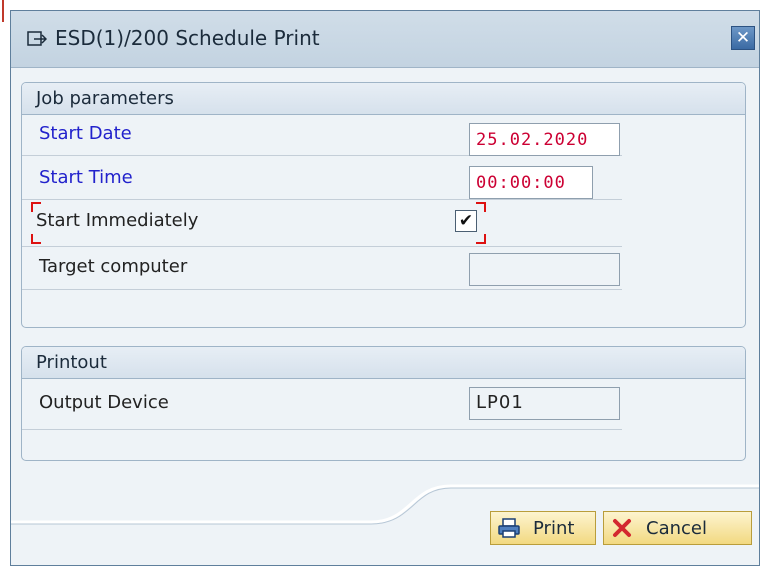 The height and width of the screenshot is (569, 764). Describe the element at coordinates (117, 220) in the screenshot. I see `start-immediately-label: Start Immediately` at that location.